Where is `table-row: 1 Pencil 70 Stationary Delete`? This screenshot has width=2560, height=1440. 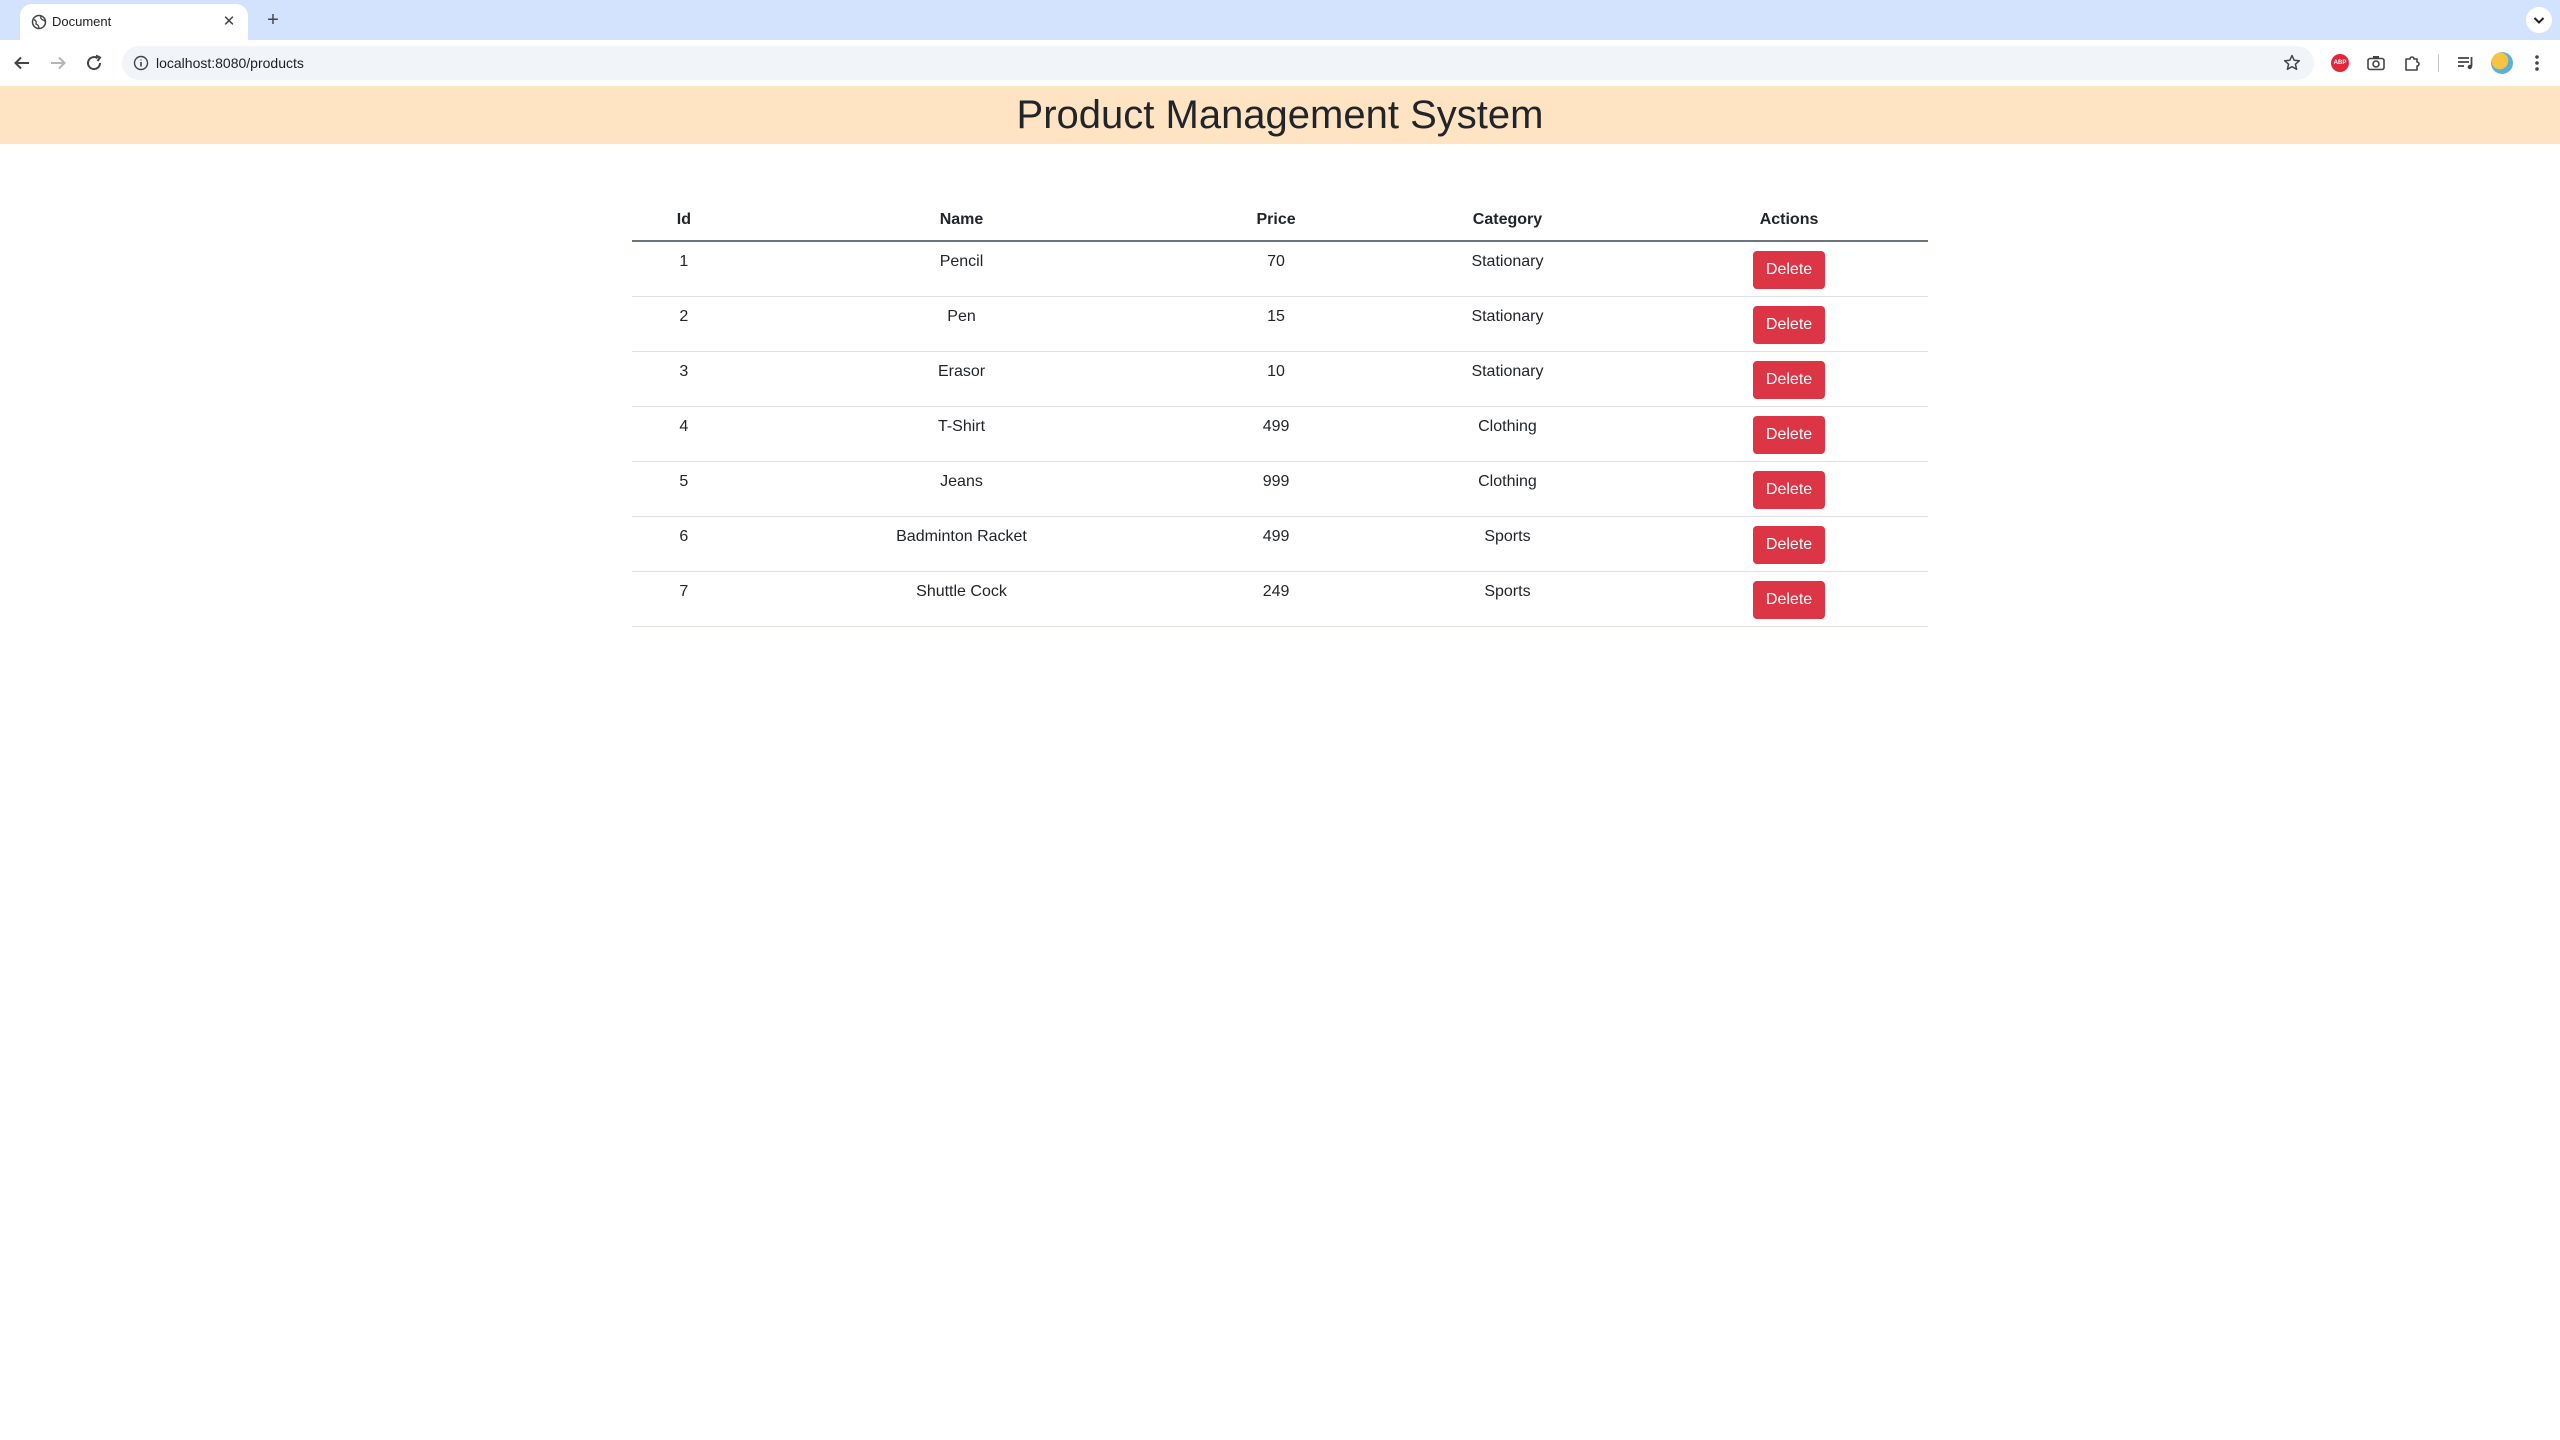
table-row: 1 Pencil 70 Stationary Delete is located at coordinates (1280, 269).